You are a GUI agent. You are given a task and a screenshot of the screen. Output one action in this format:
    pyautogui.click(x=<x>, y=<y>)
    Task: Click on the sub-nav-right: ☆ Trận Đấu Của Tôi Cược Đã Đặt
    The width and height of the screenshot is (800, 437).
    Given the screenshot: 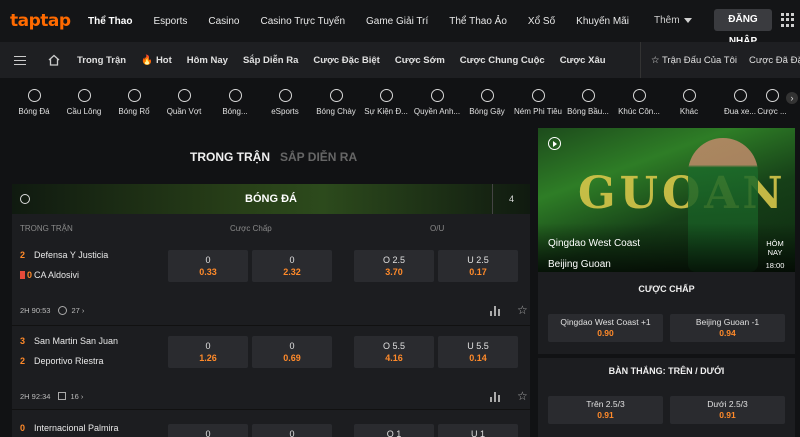 What is the action you would take?
    pyautogui.click(x=720, y=60)
    